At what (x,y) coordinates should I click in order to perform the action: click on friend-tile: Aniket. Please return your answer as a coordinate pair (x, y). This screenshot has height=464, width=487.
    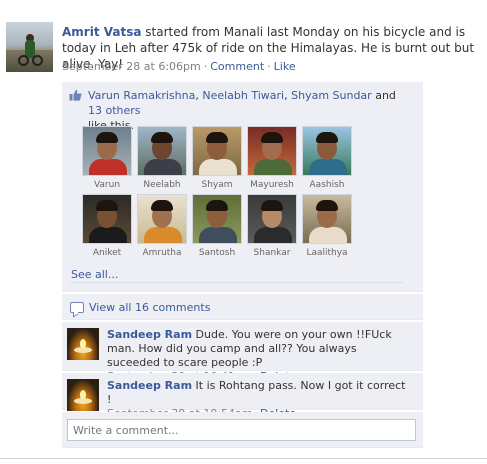
    Looking at the image, I should click on (107, 226).